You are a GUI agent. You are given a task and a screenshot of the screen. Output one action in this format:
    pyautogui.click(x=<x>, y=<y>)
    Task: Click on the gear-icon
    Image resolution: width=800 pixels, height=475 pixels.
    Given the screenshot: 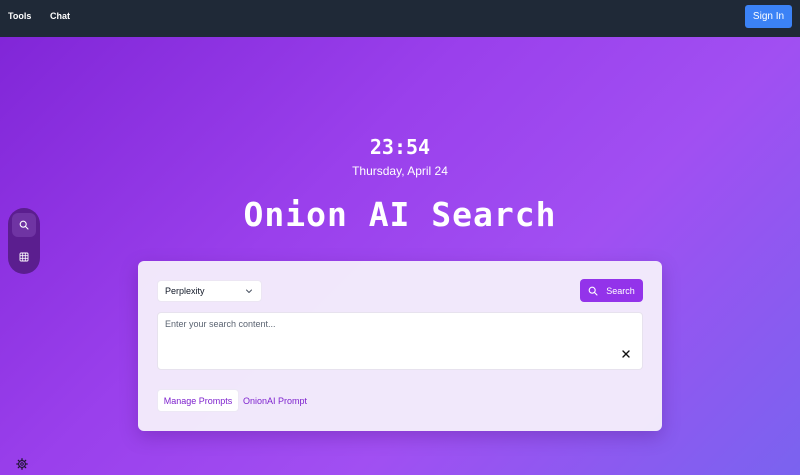 What is the action you would take?
    pyautogui.click(x=22, y=464)
    